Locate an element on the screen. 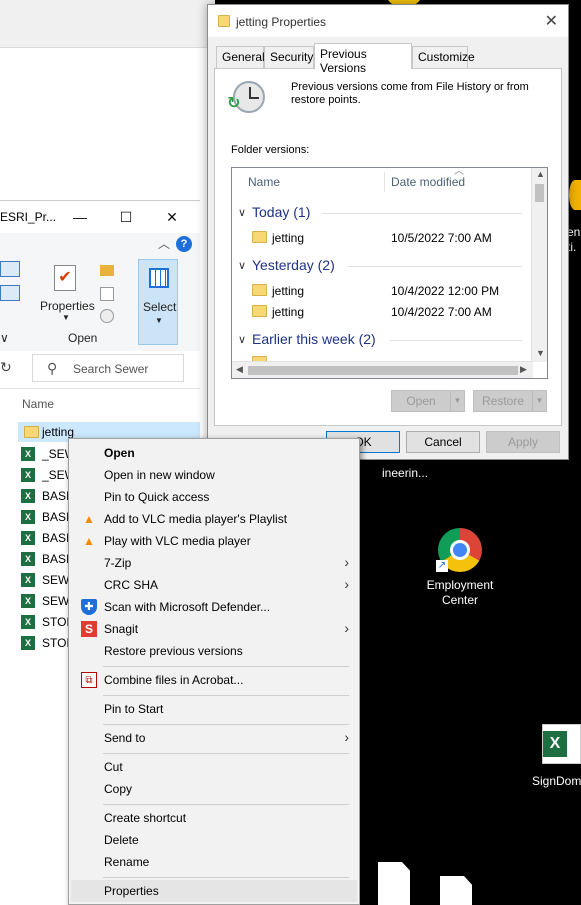 The width and height of the screenshot is (581, 905). snagit-icon: S is located at coordinates (89, 629).